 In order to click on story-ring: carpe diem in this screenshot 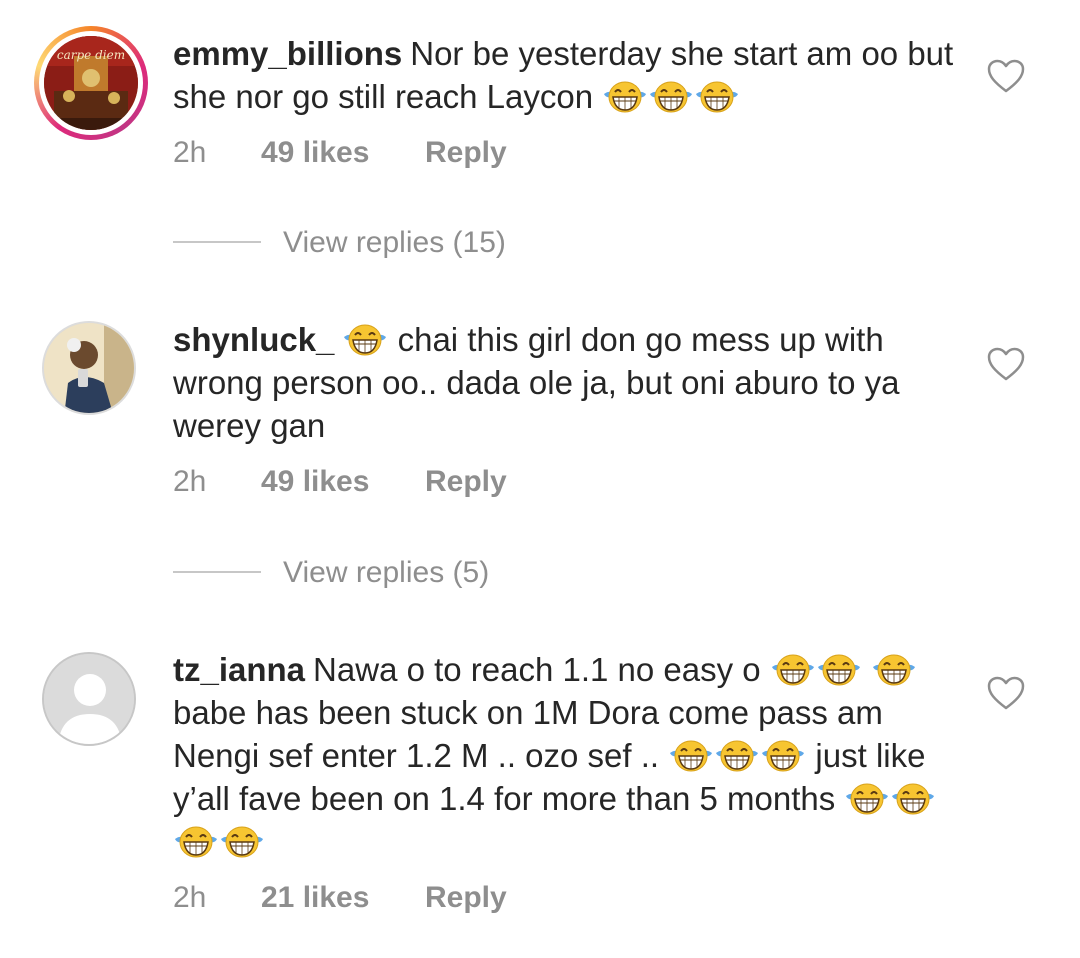, I will do `click(91, 83)`.